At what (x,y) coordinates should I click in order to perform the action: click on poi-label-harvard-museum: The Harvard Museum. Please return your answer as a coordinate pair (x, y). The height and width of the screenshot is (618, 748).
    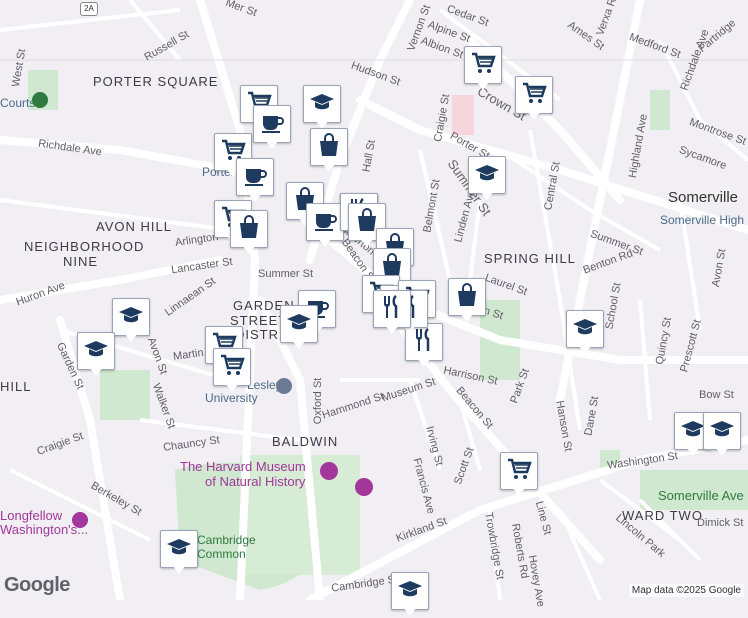
    Looking at the image, I should click on (243, 466).